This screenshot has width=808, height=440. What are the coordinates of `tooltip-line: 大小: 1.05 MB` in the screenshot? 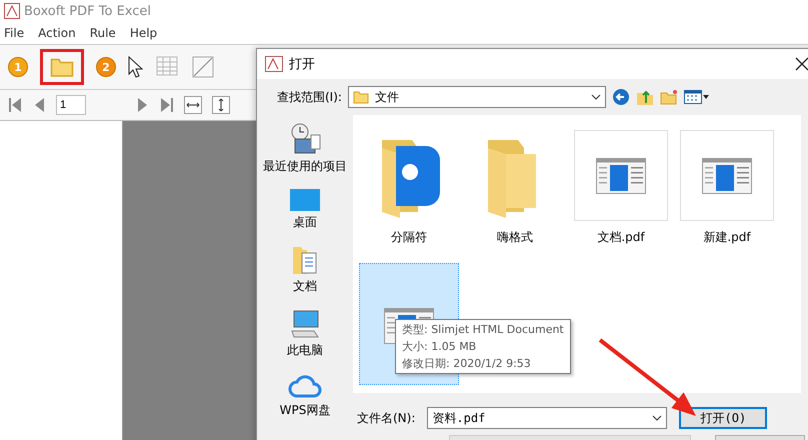 It's located at (440, 346).